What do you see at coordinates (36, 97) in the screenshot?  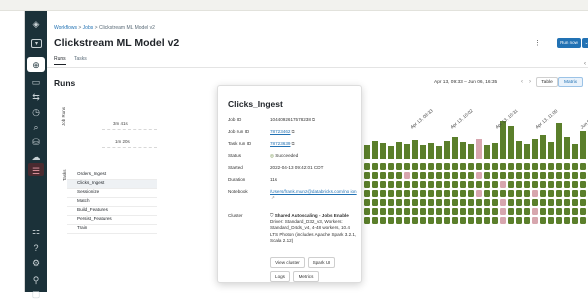 I see `repos-icon: ⇆` at bounding box center [36, 97].